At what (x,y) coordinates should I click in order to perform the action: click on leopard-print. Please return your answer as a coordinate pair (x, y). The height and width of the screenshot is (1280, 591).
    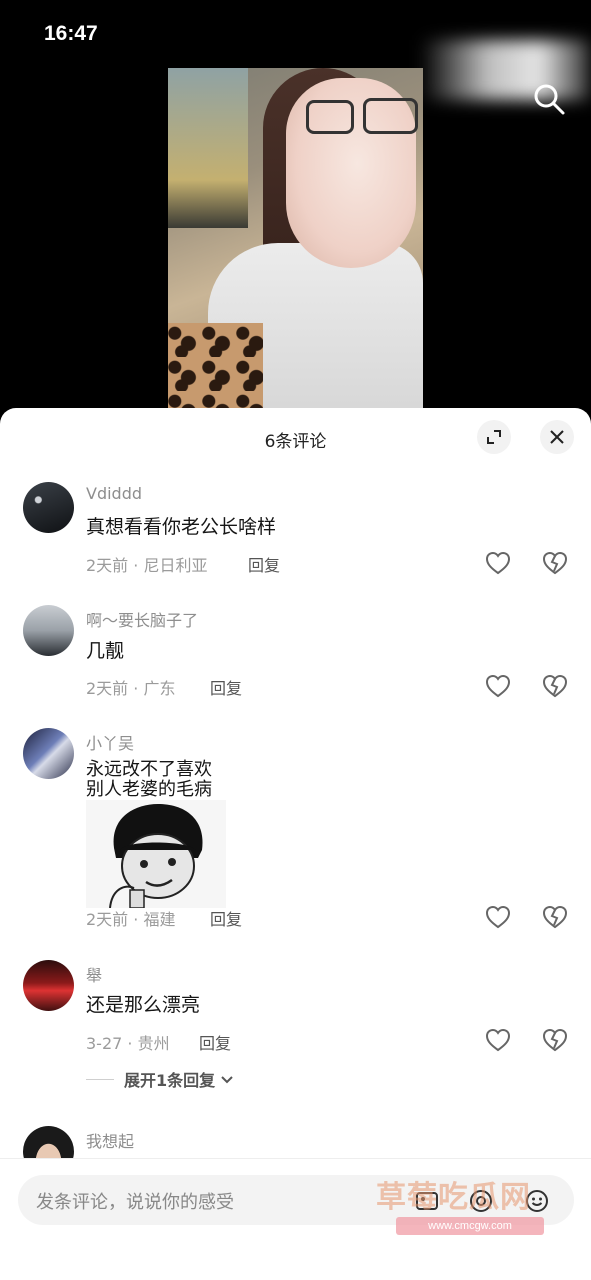
    Looking at the image, I should click on (215, 367).